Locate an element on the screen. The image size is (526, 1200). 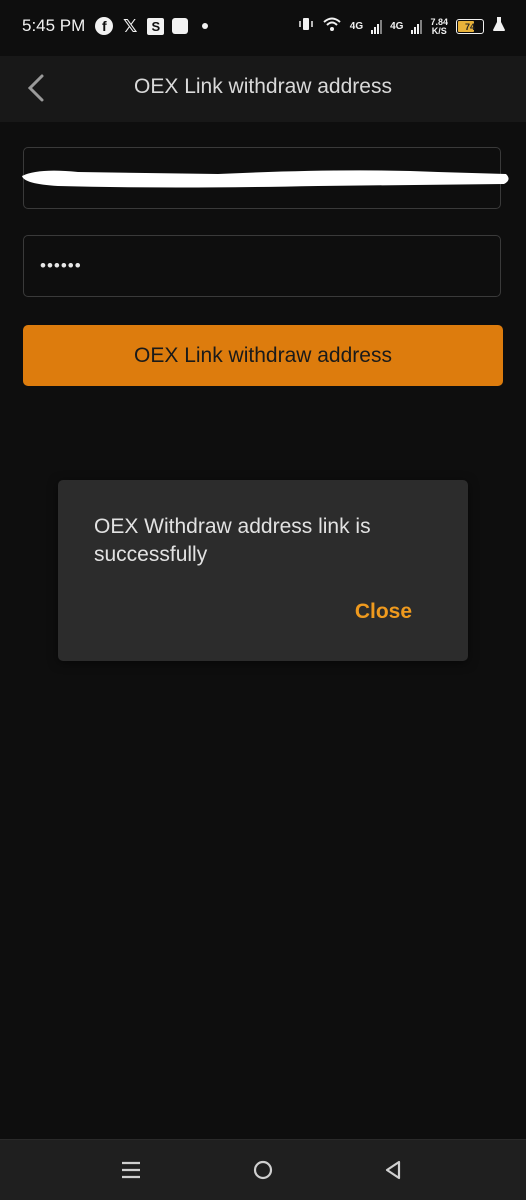
back-icon is located at coordinates (393, 1170).